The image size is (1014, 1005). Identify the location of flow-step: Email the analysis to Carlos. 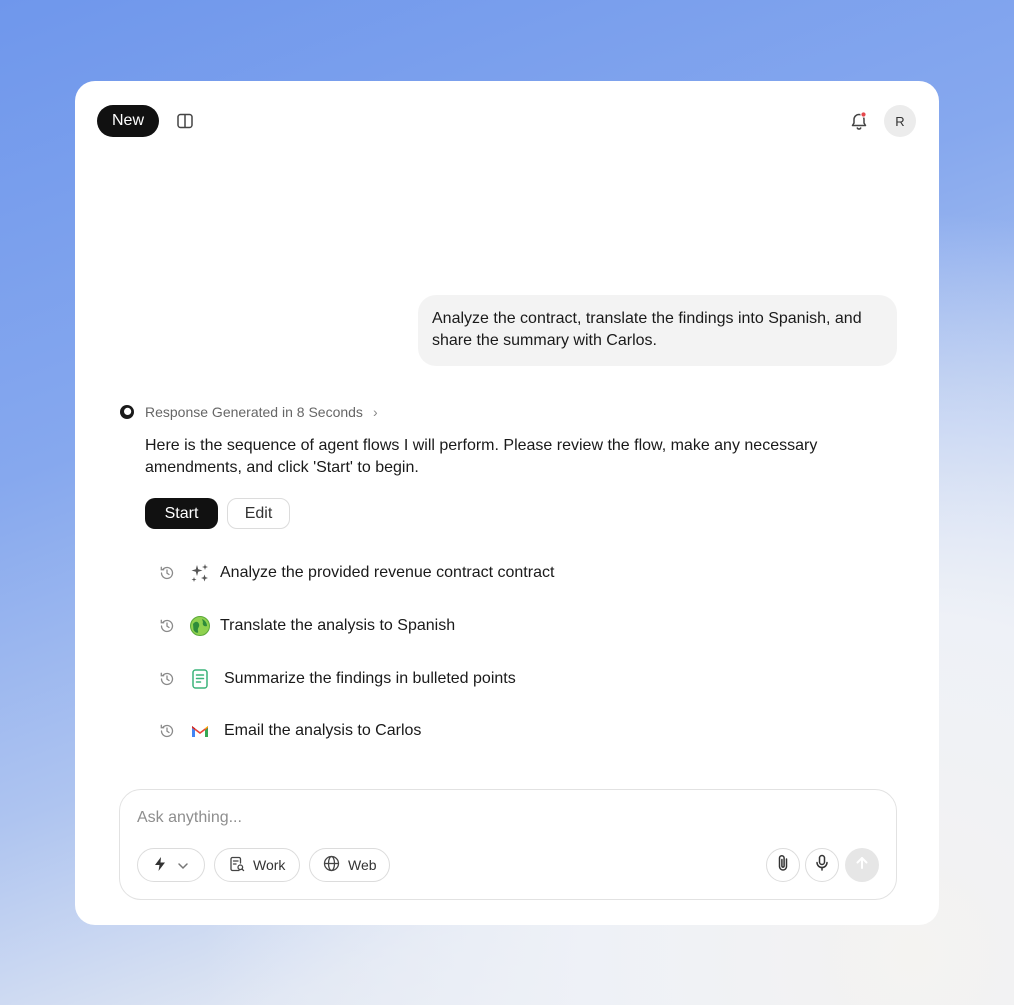
(290, 731).